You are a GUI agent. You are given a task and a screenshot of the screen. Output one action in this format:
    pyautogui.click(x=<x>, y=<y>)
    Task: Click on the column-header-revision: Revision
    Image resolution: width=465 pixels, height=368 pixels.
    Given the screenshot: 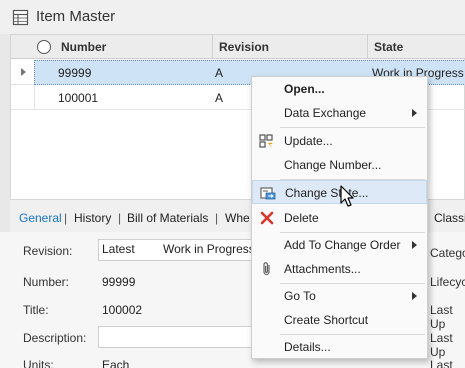 What is the action you would take?
    pyautogui.click(x=244, y=47)
    